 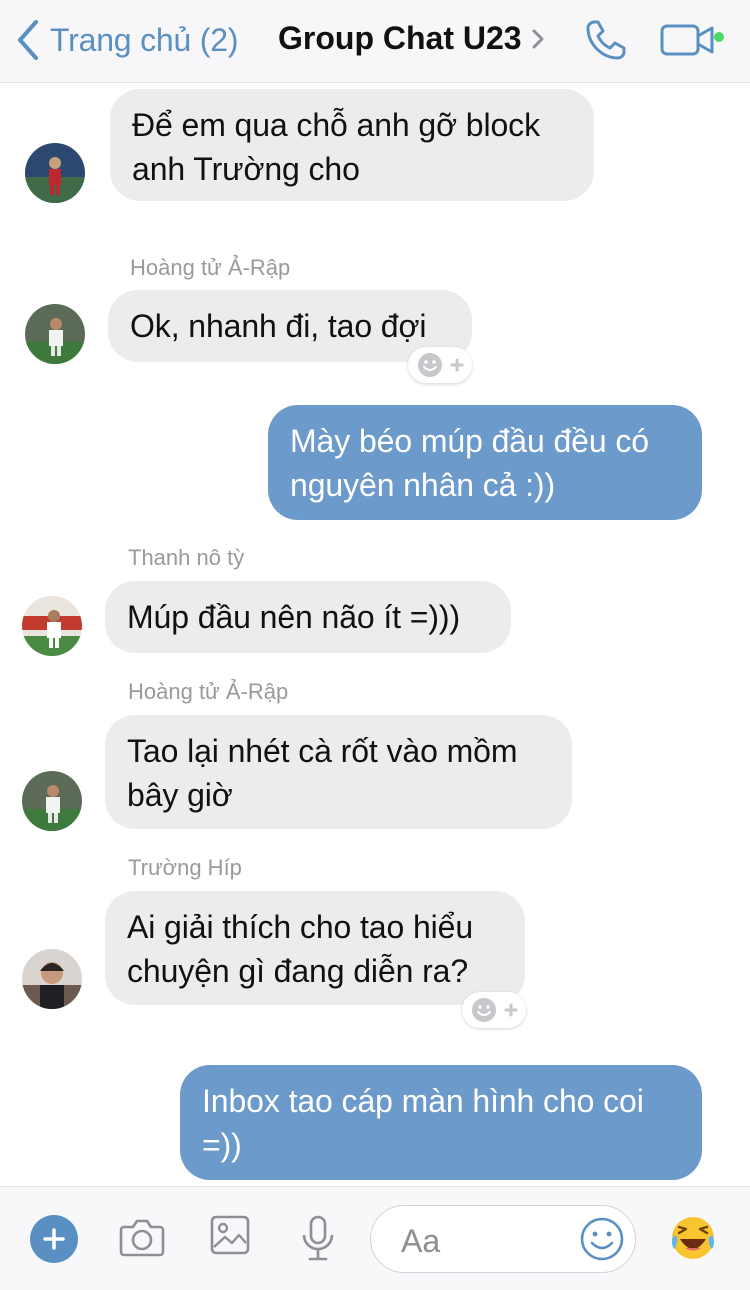 What do you see at coordinates (278, 326) in the screenshot?
I see `message-line: Ok, nhanh đi, tao đợi` at bounding box center [278, 326].